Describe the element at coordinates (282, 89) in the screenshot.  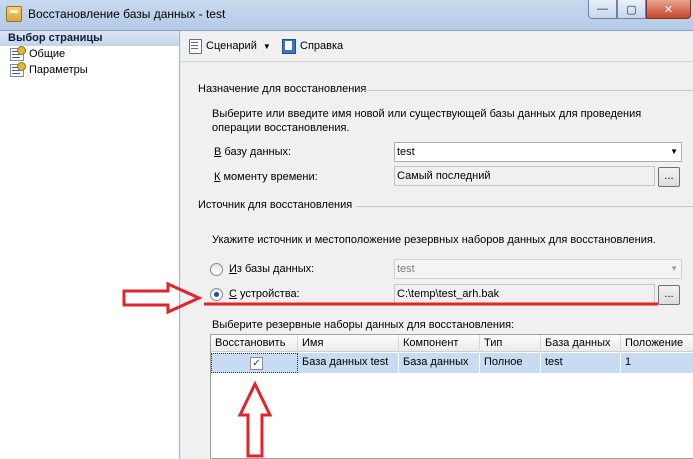
I see `destination-section-title: Назначение для восстановления` at that location.